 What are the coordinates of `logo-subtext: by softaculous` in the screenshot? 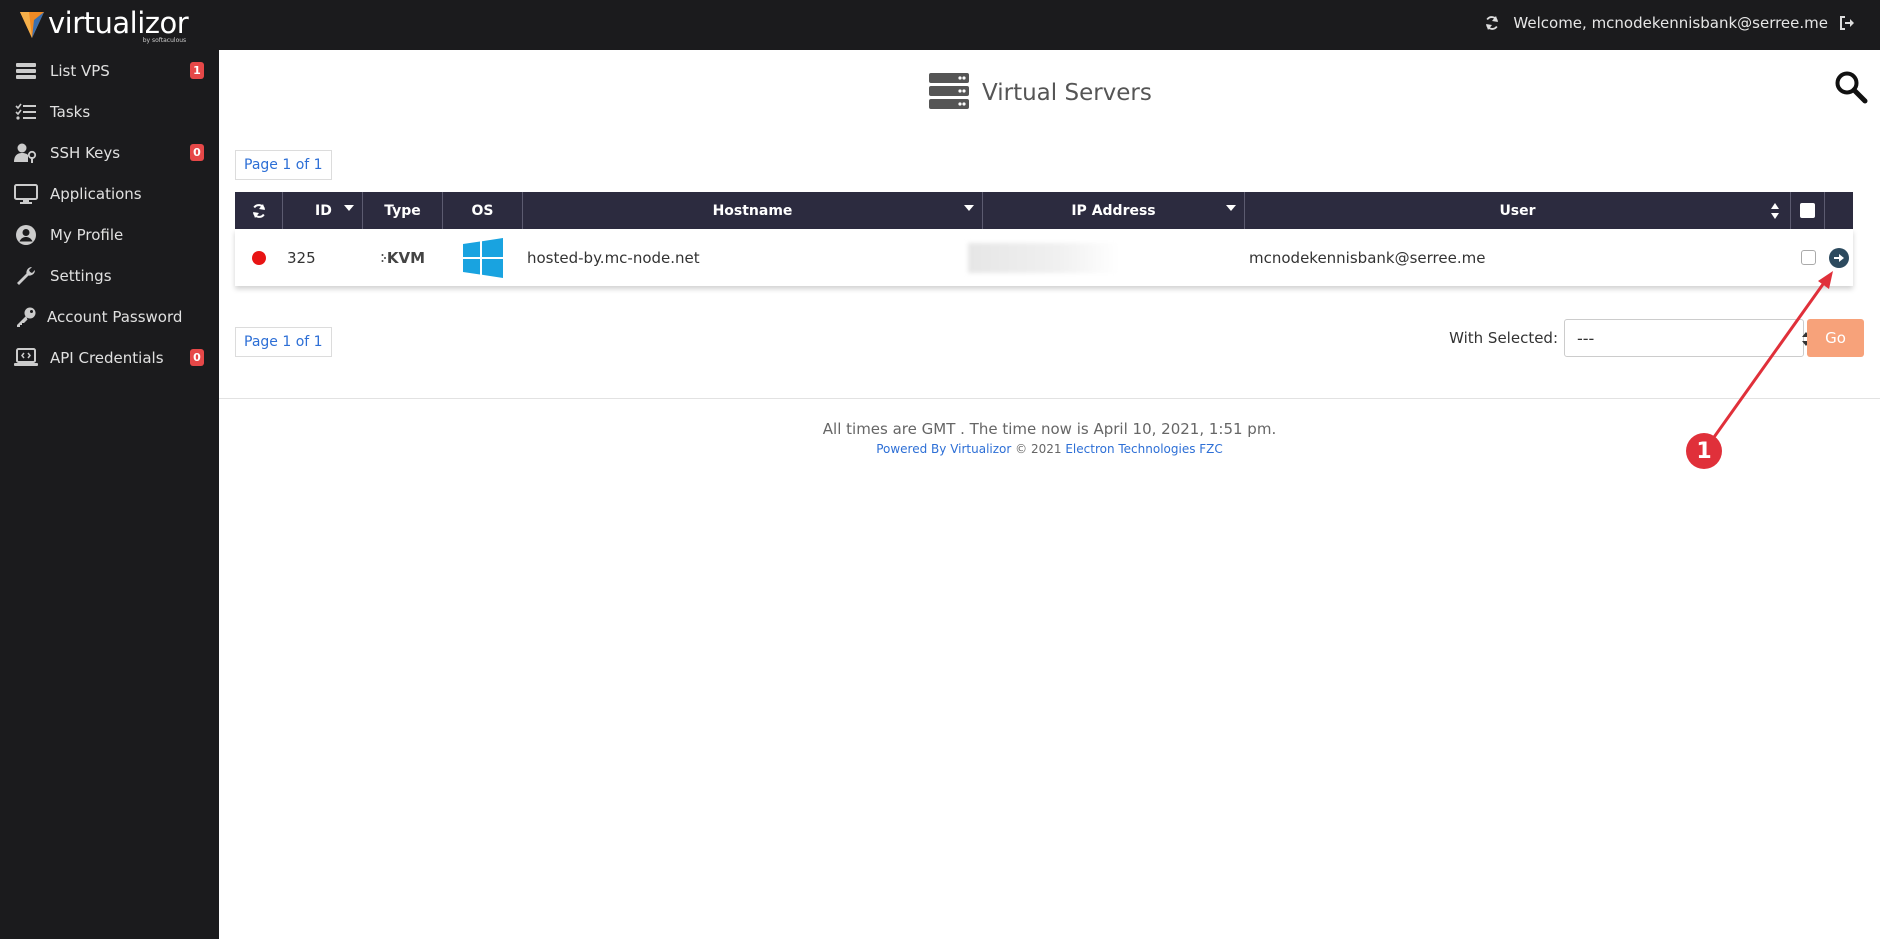 It's located at (164, 40).